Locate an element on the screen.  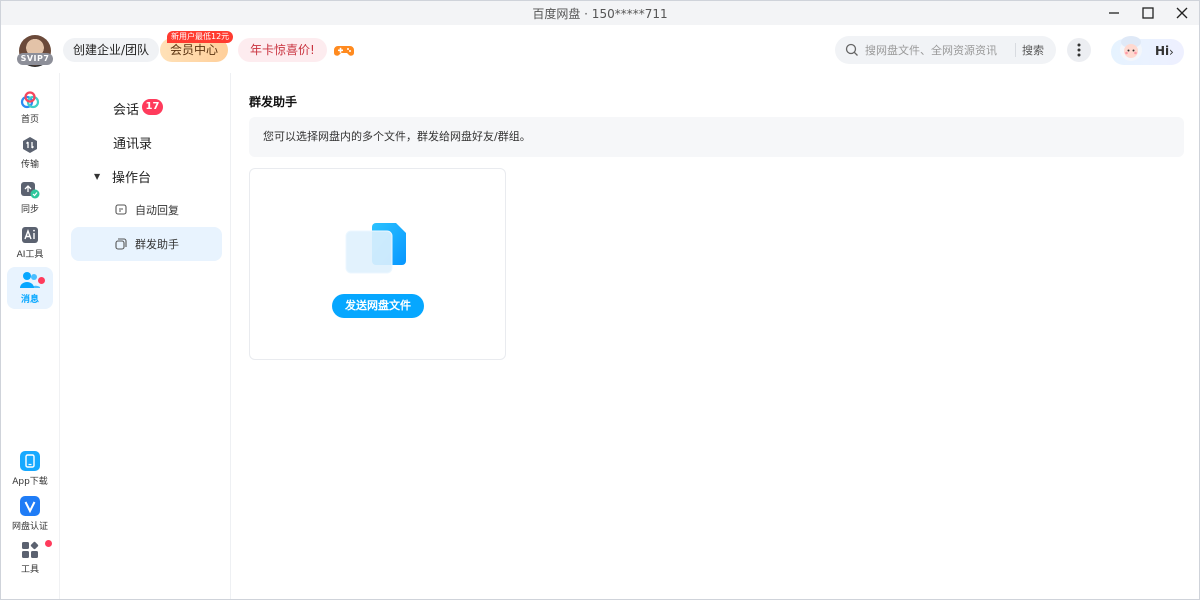
close-icon is located at coordinates (1182, 13).